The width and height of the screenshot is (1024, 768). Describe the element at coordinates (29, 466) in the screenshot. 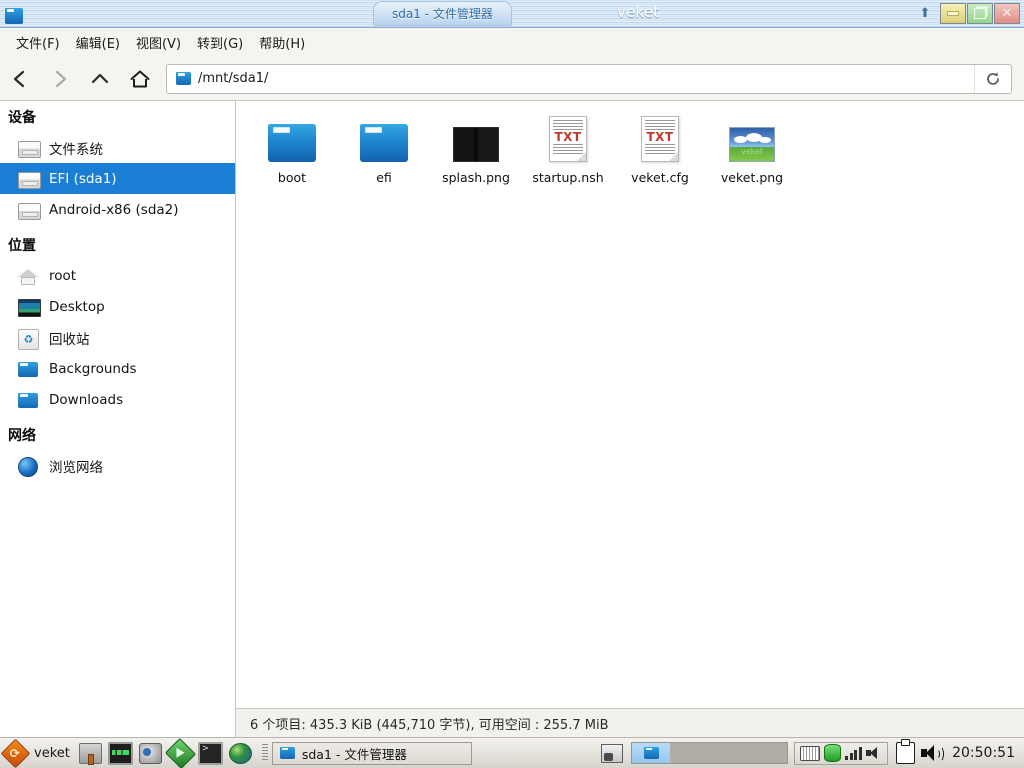

I see `globe-icon` at that location.